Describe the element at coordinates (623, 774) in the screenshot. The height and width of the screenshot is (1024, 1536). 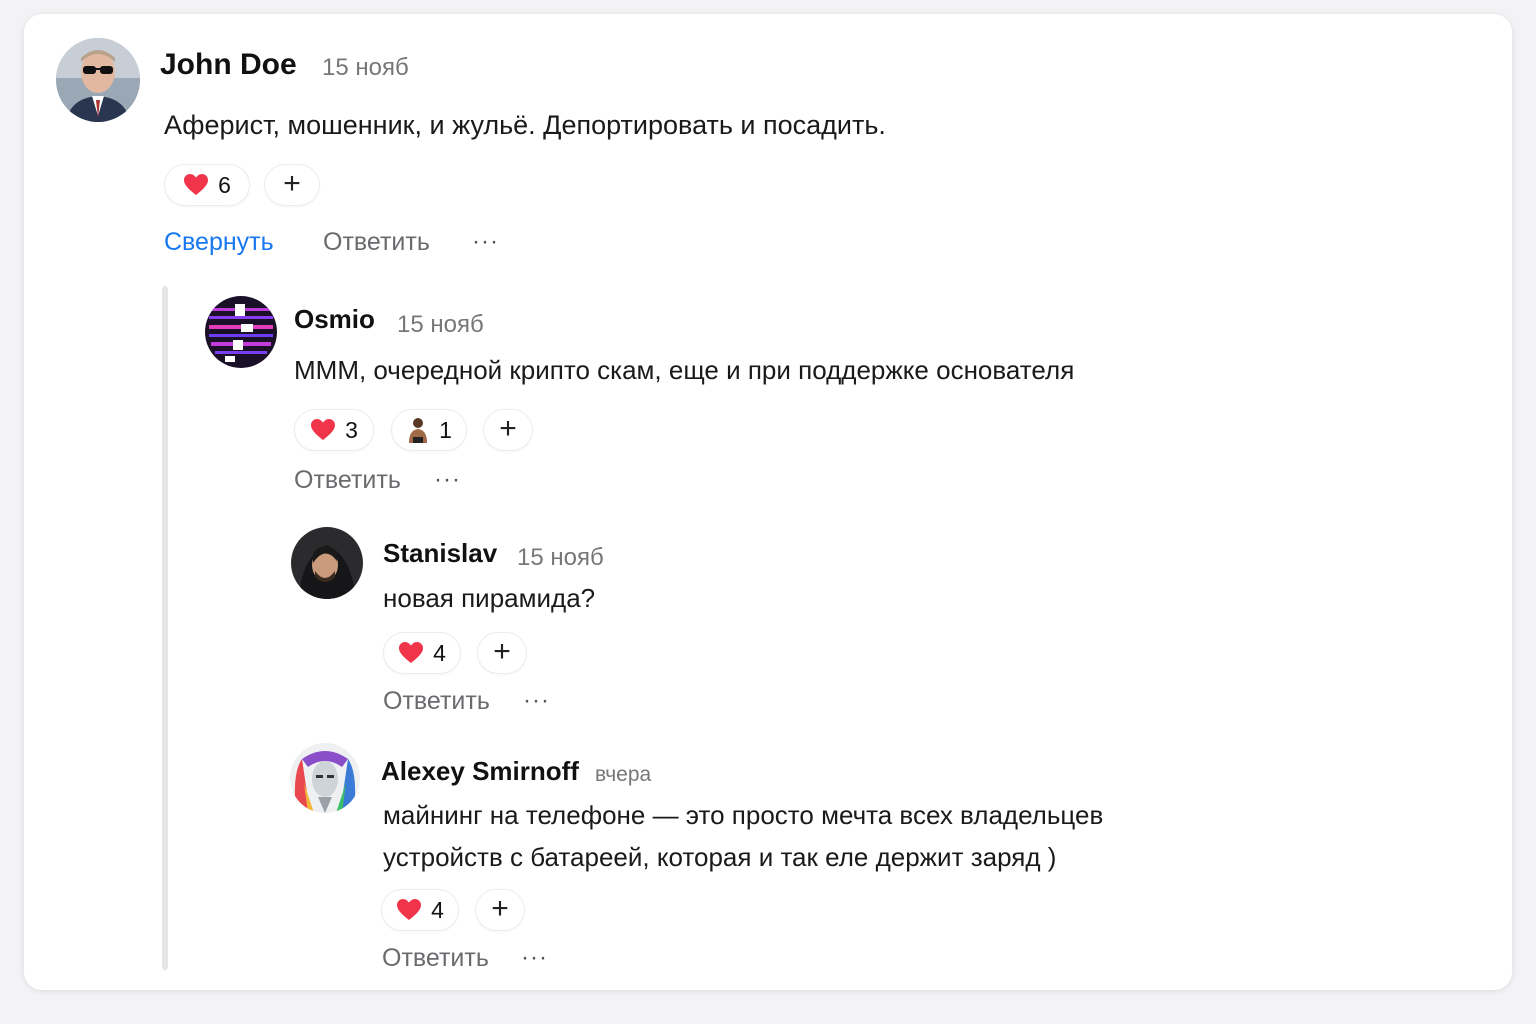
I see `comment-time: вчера` at that location.